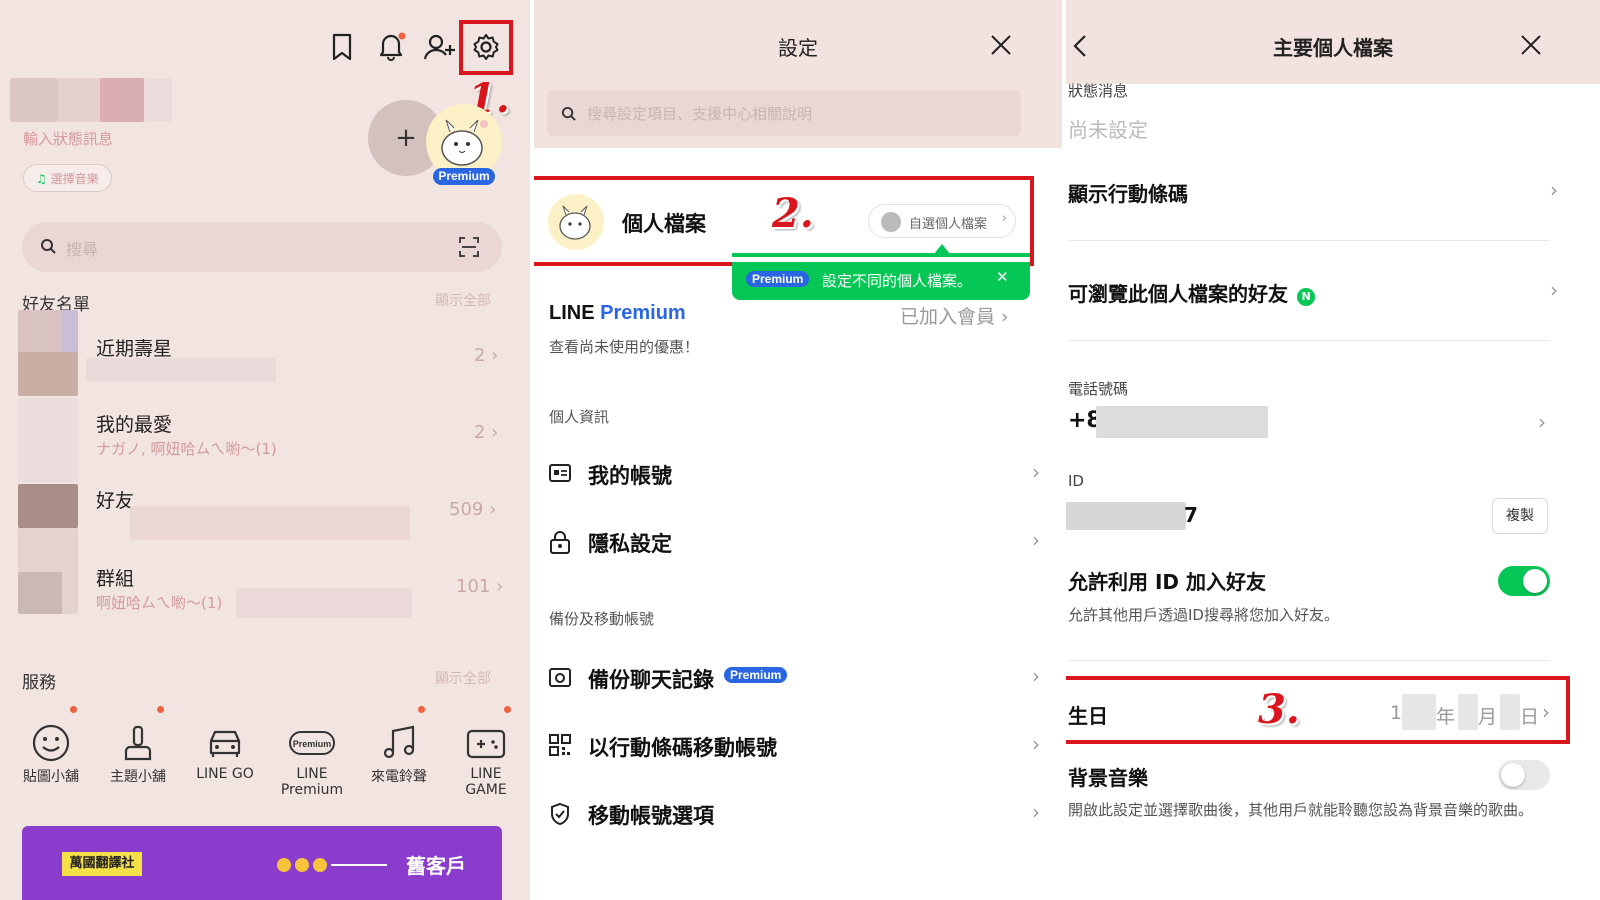  I want to click on privacy-label: 隱私設定, so click(630, 544).